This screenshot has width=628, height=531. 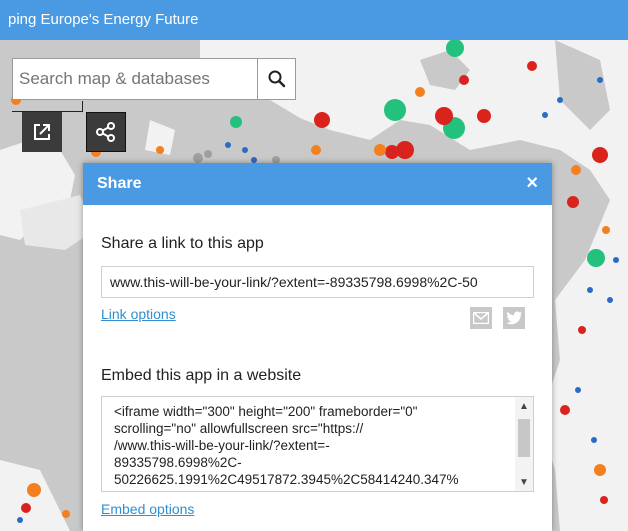 I want to click on app-title: ping Europe's Energy Future, so click(x=103, y=19).